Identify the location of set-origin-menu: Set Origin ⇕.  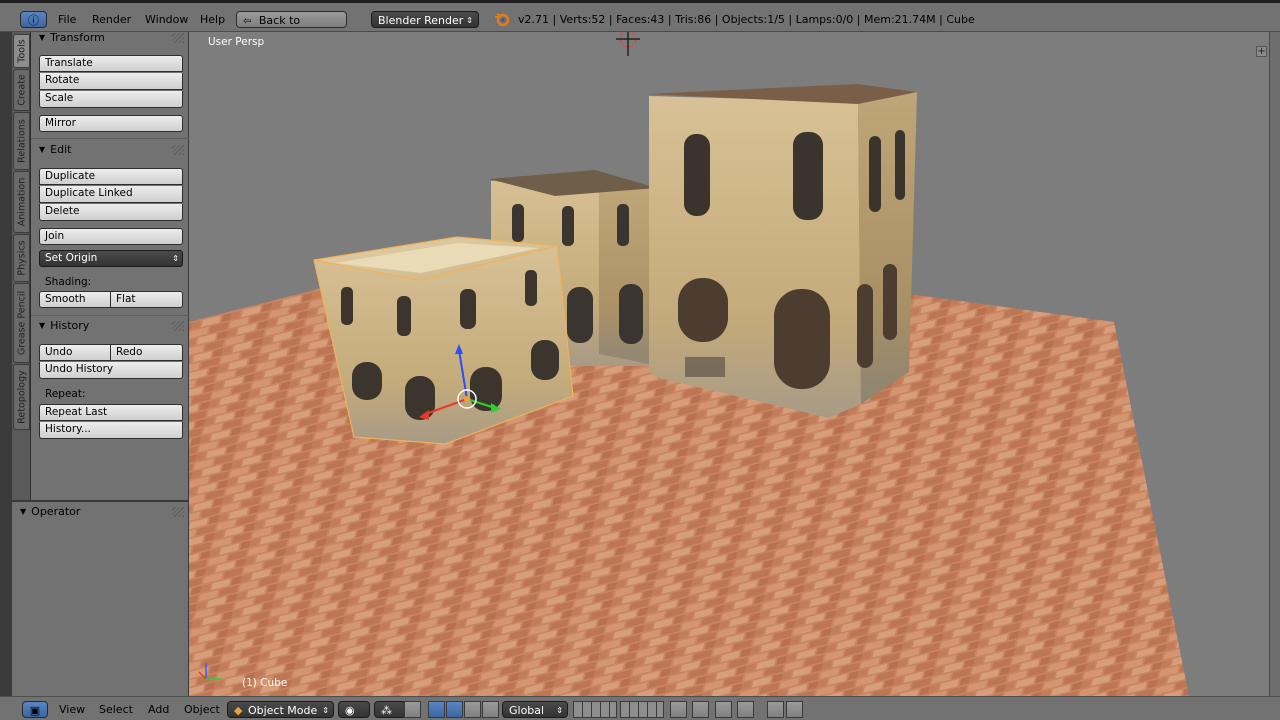
(111, 258).